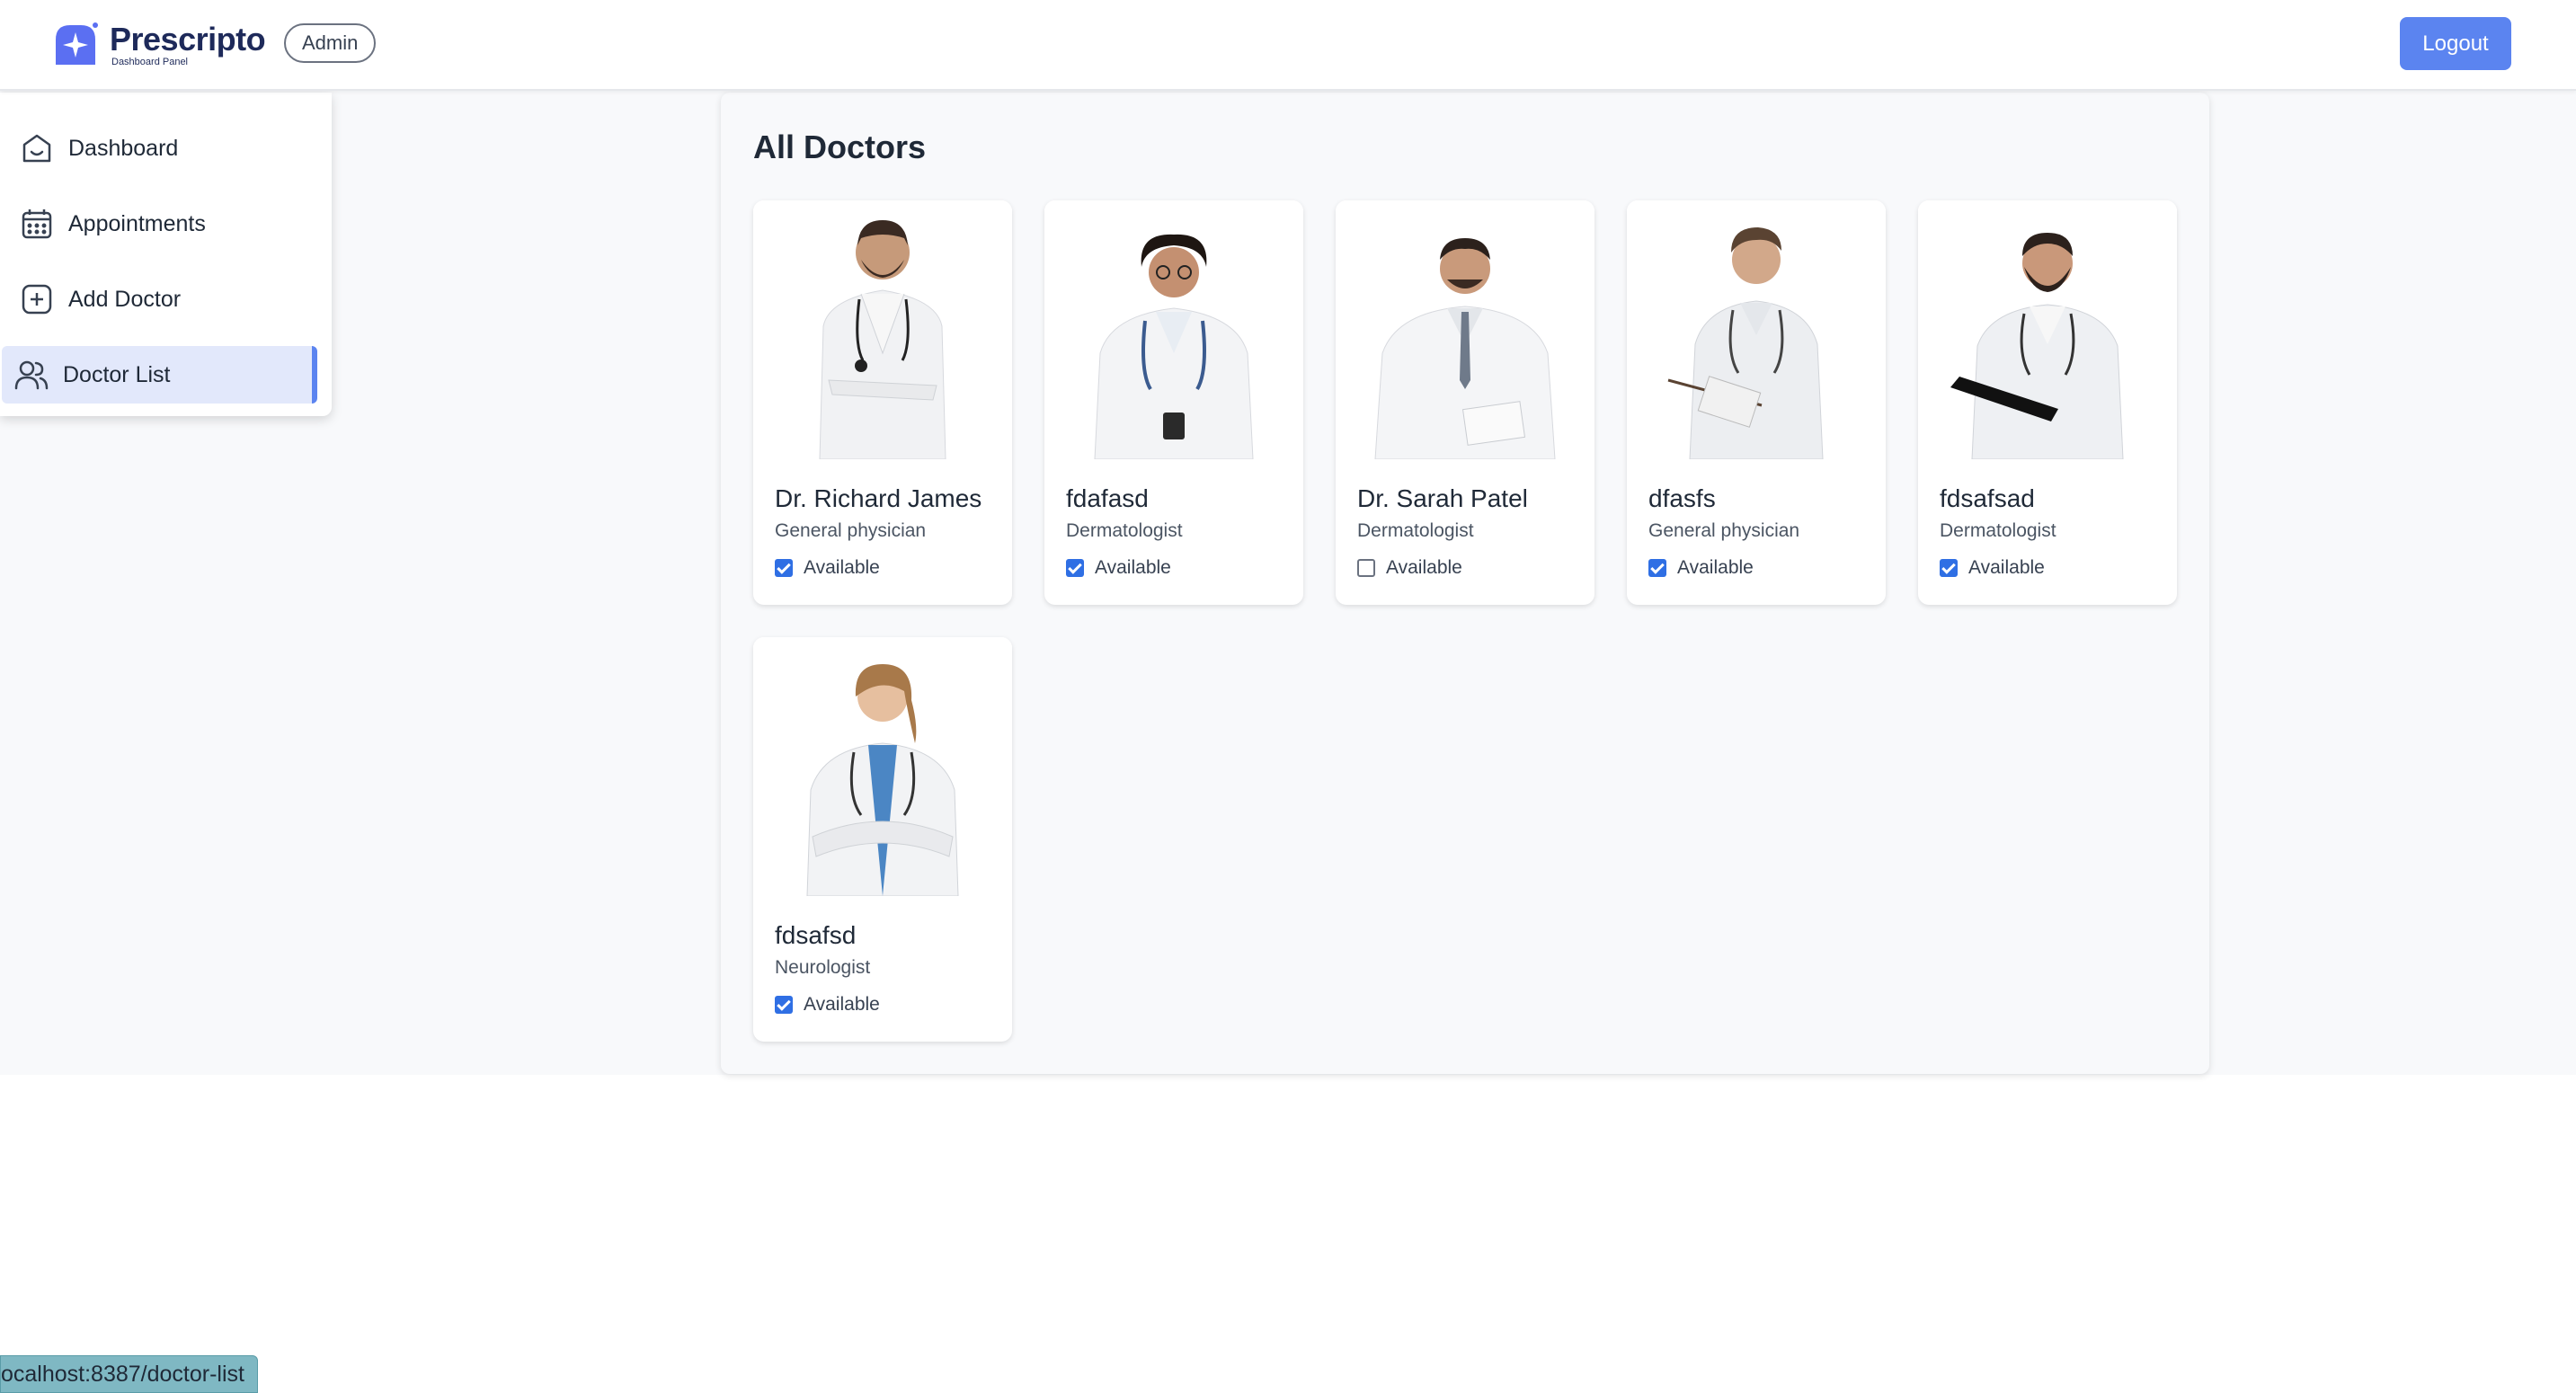 Image resolution: width=2576 pixels, height=1393 pixels. I want to click on doctor-card: Dr. Sarah Patel Dermatologist Available, so click(1465, 402).